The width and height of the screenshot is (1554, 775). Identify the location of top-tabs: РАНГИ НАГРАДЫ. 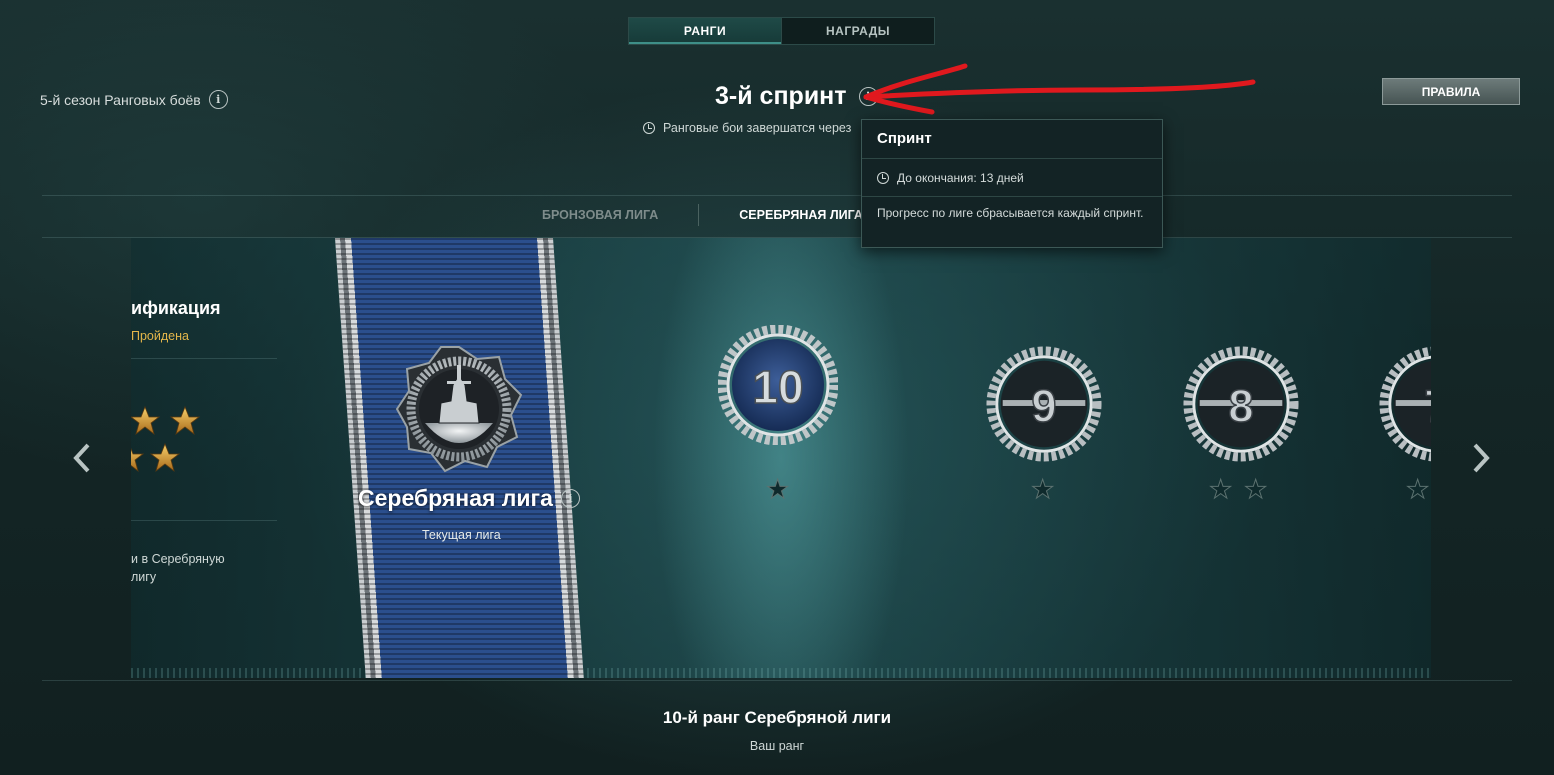
(781, 31).